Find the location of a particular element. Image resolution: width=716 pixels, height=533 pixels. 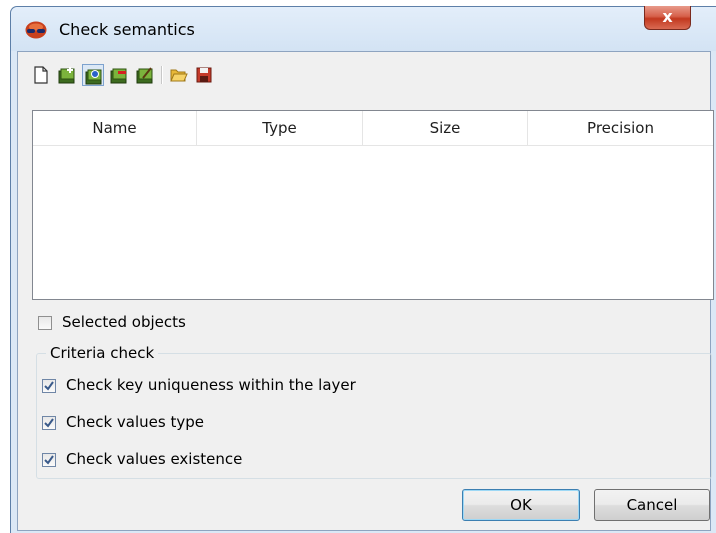

check-key-uniqueness-checkbox is located at coordinates (49, 386).